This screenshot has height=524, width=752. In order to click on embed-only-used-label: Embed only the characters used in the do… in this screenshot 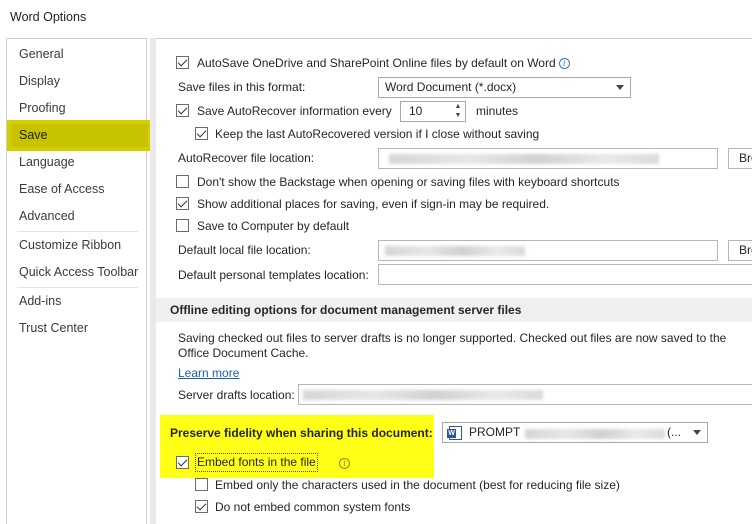, I will do `click(417, 485)`.